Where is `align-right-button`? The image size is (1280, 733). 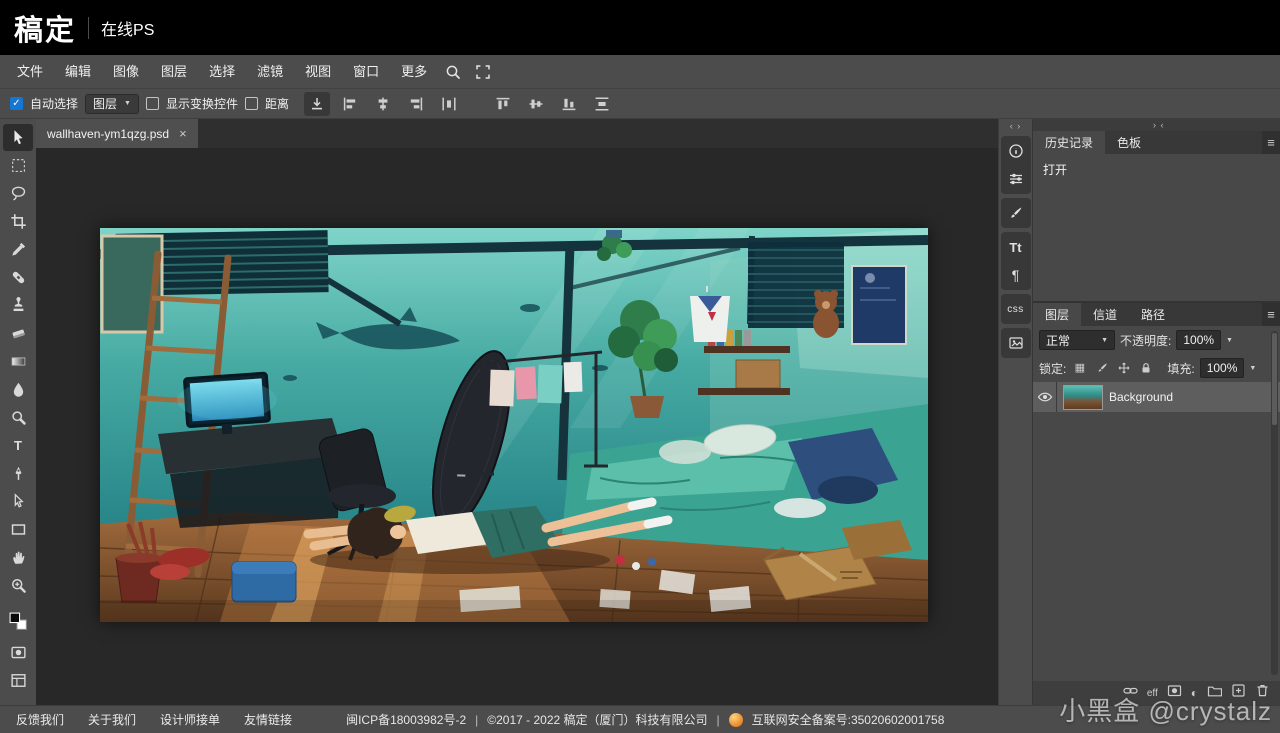 align-right-button is located at coordinates (416, 104).